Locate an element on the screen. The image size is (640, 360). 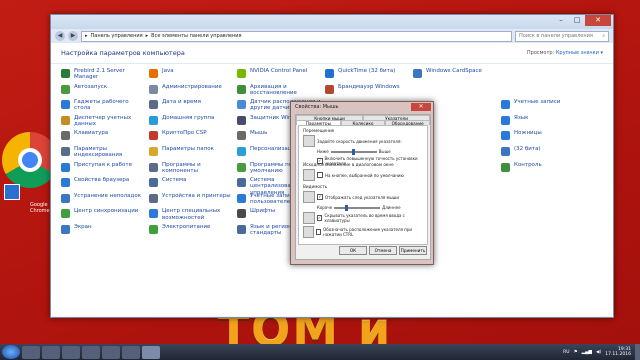
control-panel-item: Автозапуск is located at coordinates (103, 92).